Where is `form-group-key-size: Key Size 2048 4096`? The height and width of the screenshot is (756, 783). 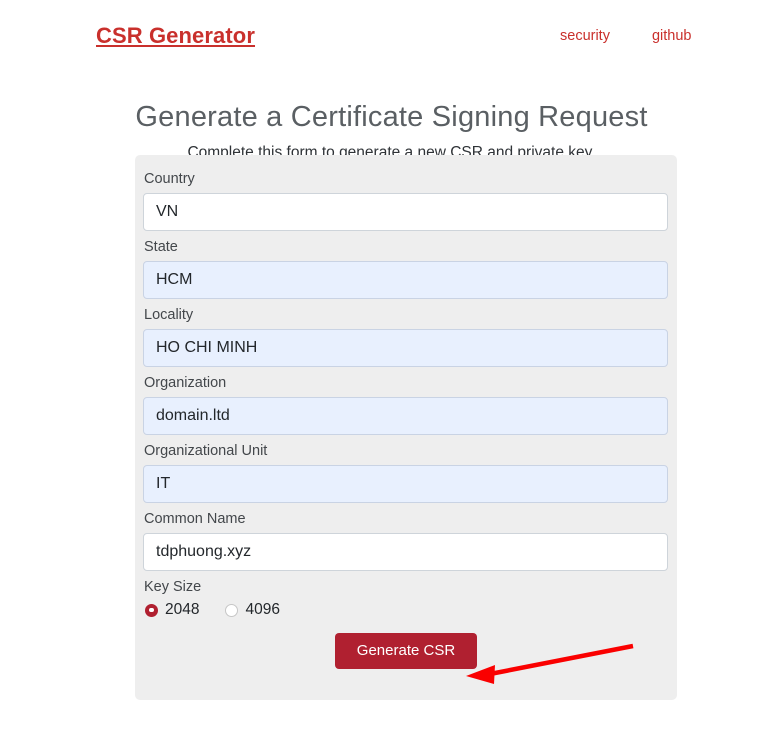
form-group-key-size: Key Size 2048 4096 is located at coordinates (406, 599).